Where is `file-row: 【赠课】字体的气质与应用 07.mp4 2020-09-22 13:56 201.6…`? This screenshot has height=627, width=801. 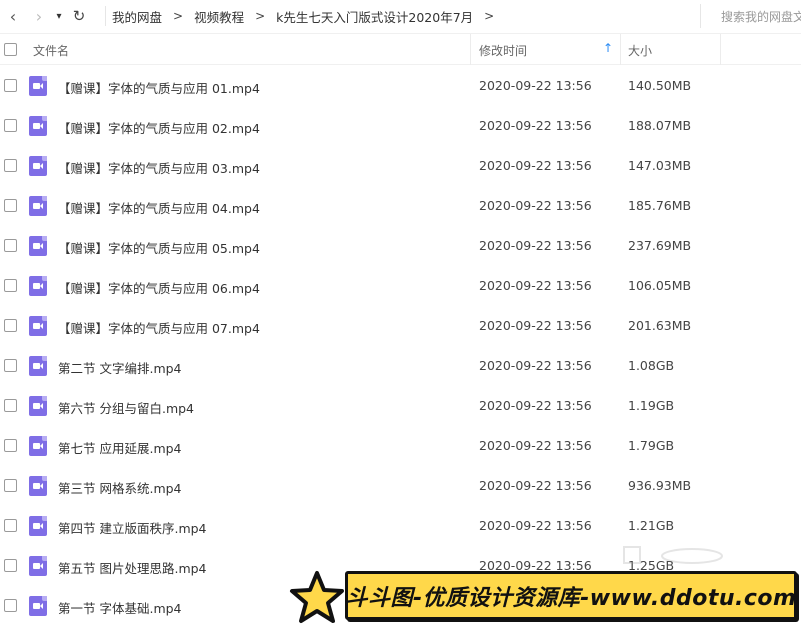 file-row: 【赠课】字体的气质与应用 07.mp4 2020-09-22 13:56 201.6… is located at coordinates (400, 326).